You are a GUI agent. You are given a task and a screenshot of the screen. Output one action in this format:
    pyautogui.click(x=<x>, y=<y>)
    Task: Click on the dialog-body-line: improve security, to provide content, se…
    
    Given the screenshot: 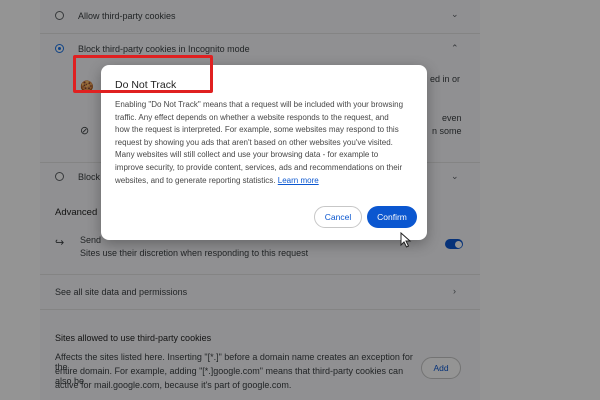 What is the action you would take?
    pyautogui.click(x=259, y=167)
    